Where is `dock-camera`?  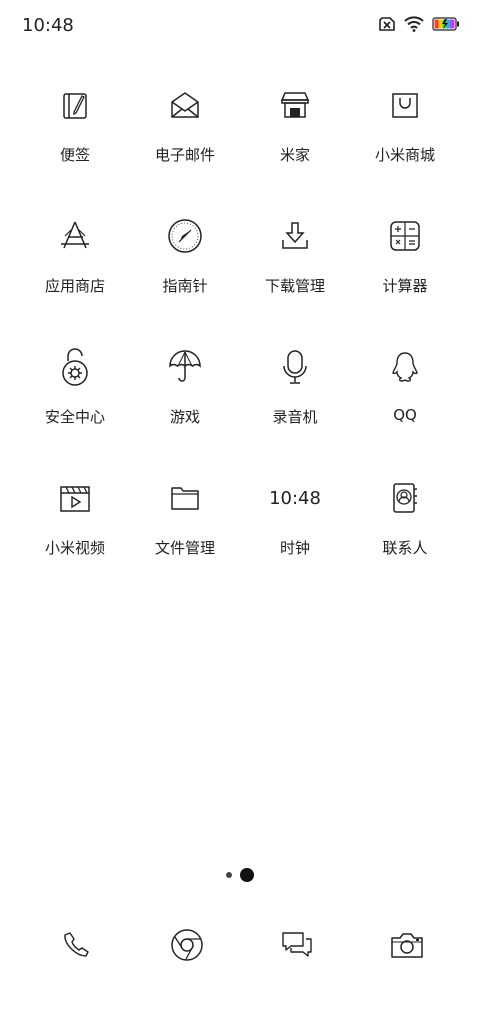 dock-camera is located at coordinates (407, 947).